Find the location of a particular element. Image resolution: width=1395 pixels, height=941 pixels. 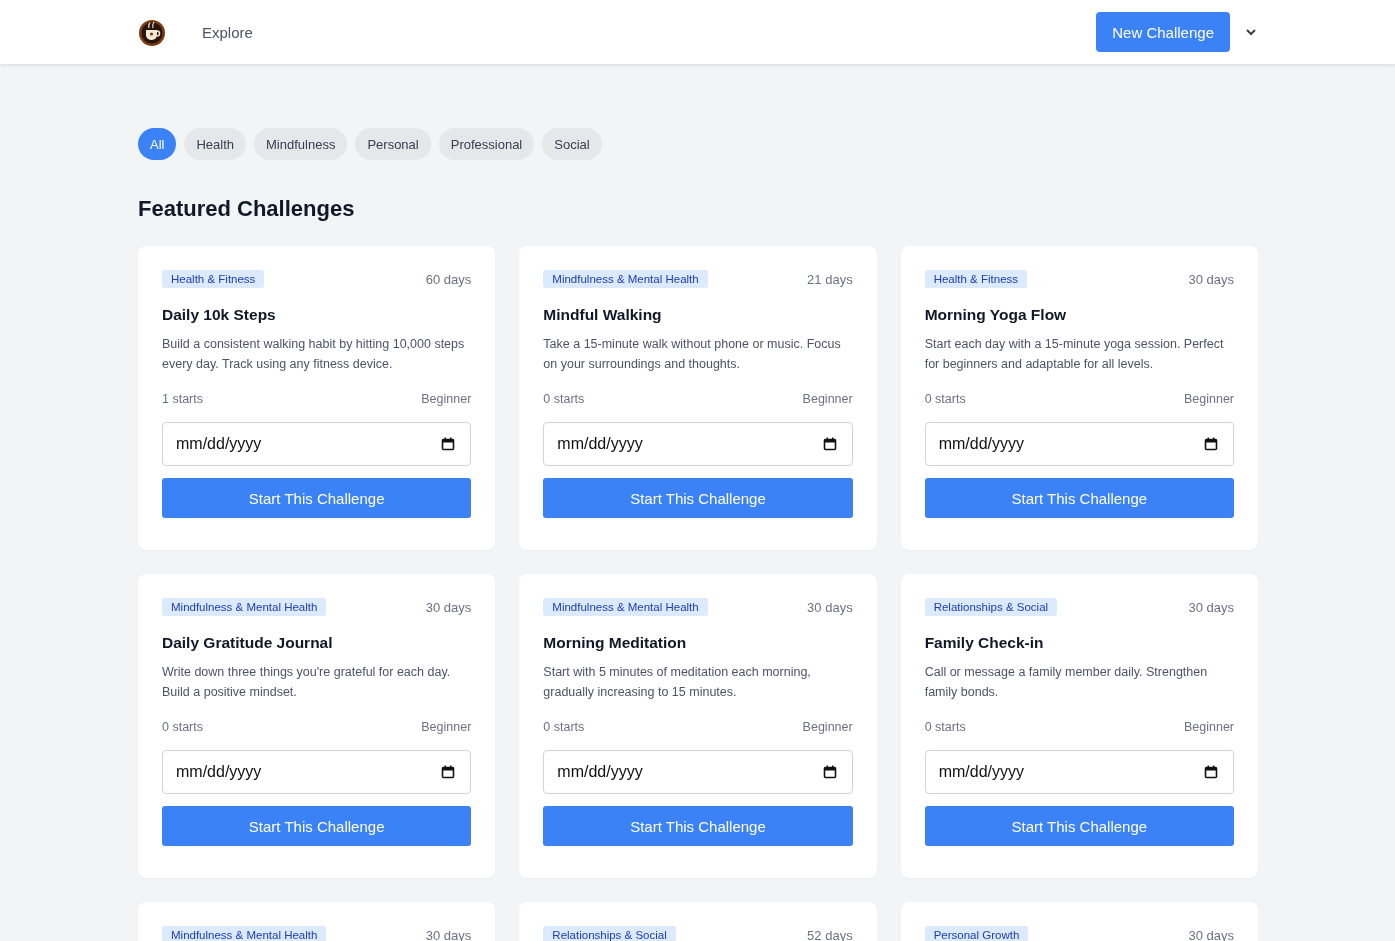

challenge-description: Start each day with a 15-minute yoga session. Perfect for beginners and adaptable for all levels. is located at coordinates (1074, 354).